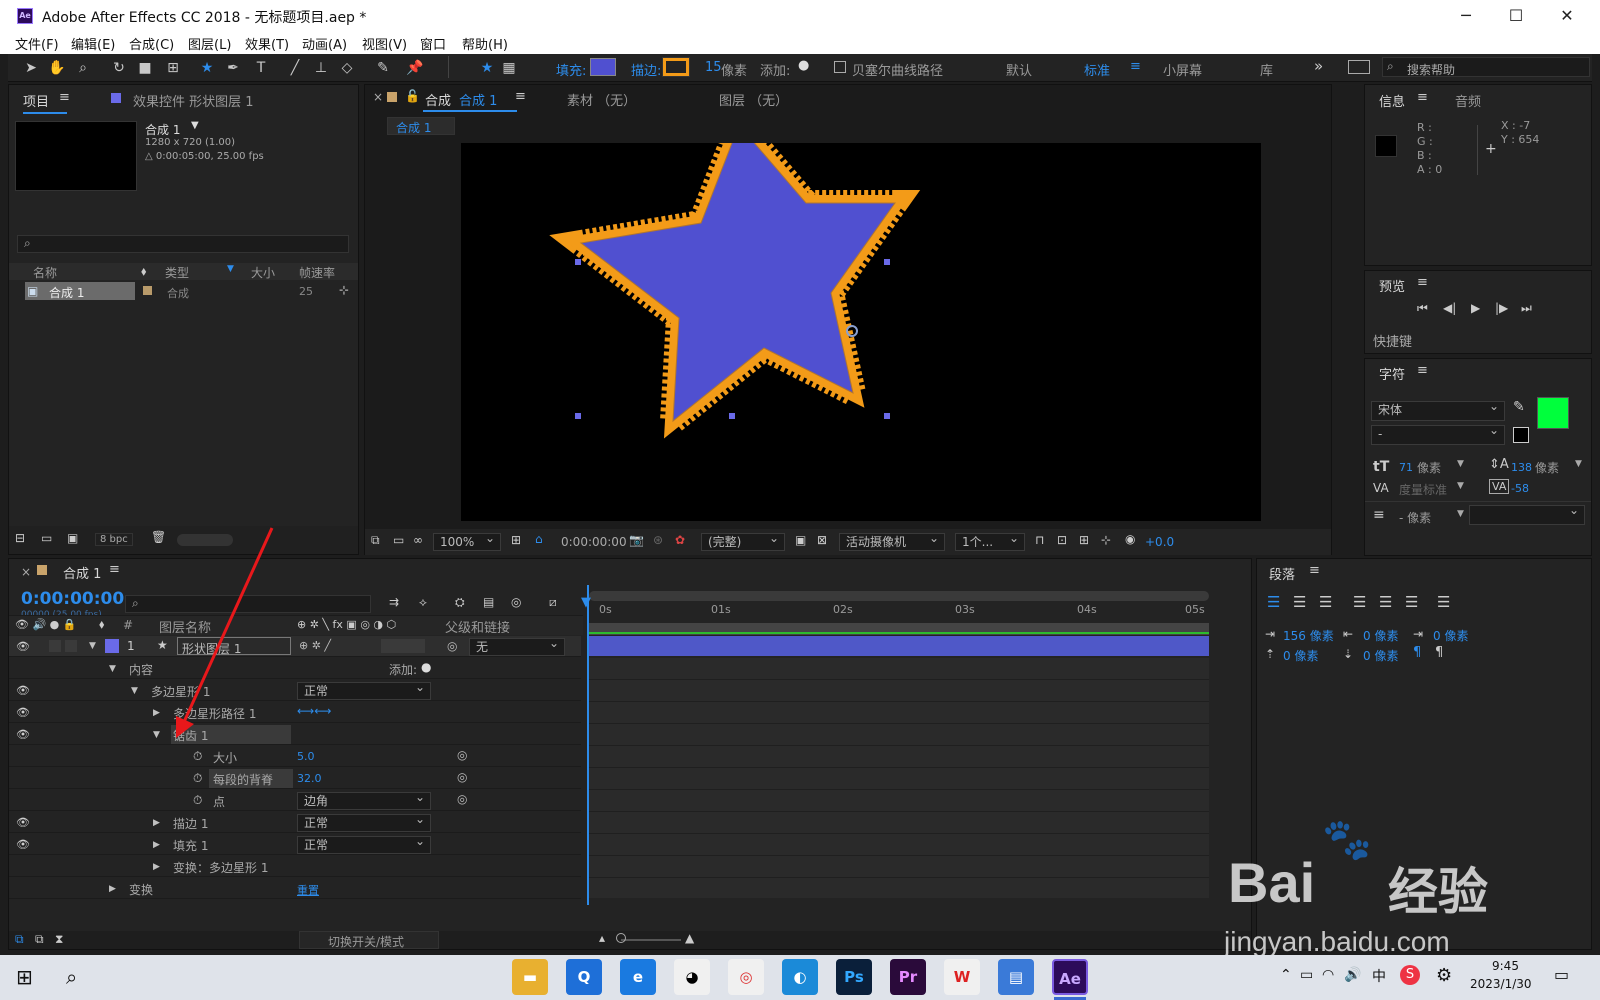 The width and height of the screenshot is (1600, 1000). Describe the element at coordinates (1438, 433) in the screenshot. I see `font-style-dropdown: -` at that location.